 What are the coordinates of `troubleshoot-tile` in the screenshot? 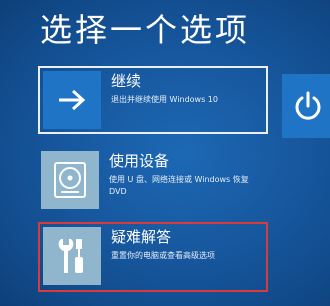 It's located at (72, 256).